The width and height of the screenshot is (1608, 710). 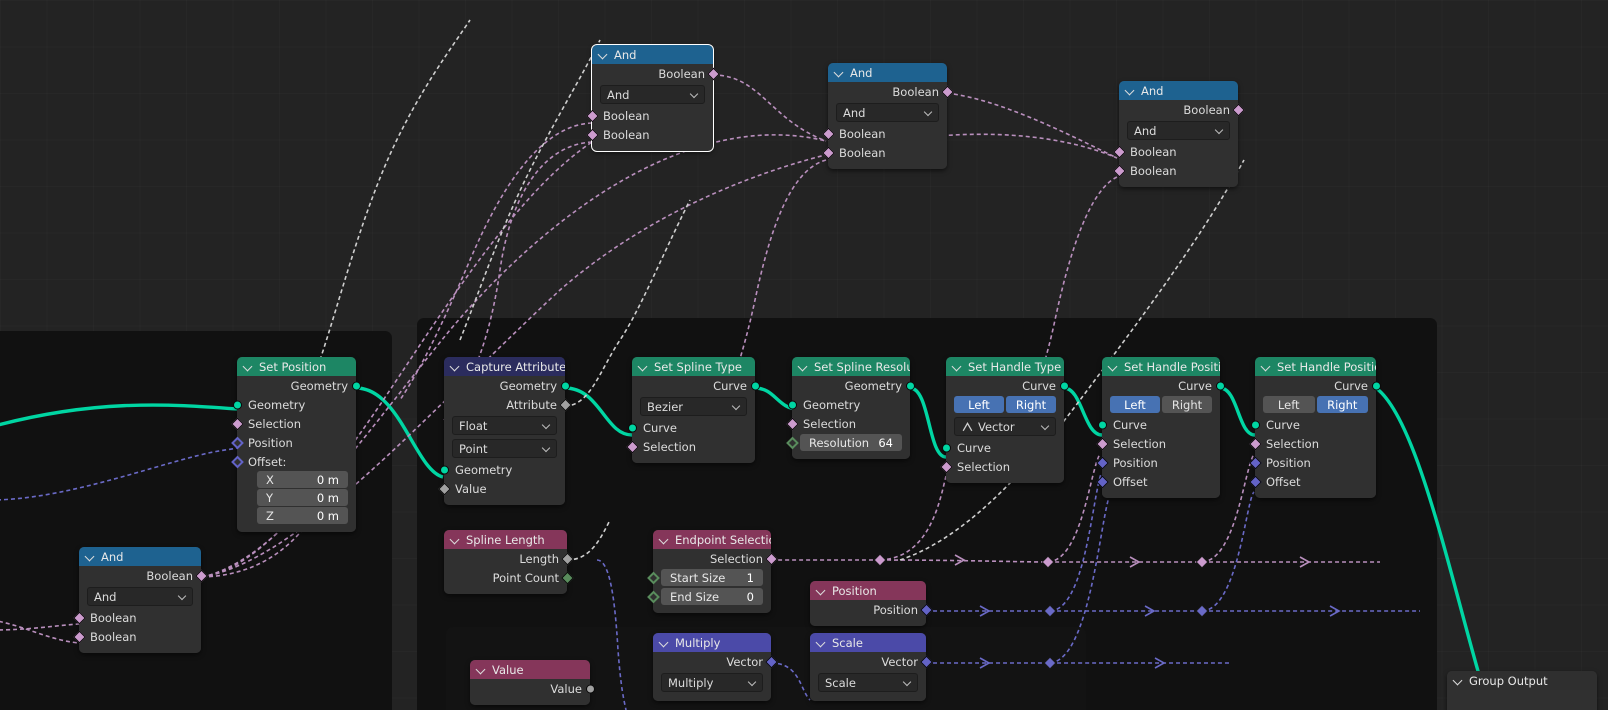 I want to click on spline-type-dropdown: Bezier, so click(x=693, y=406).